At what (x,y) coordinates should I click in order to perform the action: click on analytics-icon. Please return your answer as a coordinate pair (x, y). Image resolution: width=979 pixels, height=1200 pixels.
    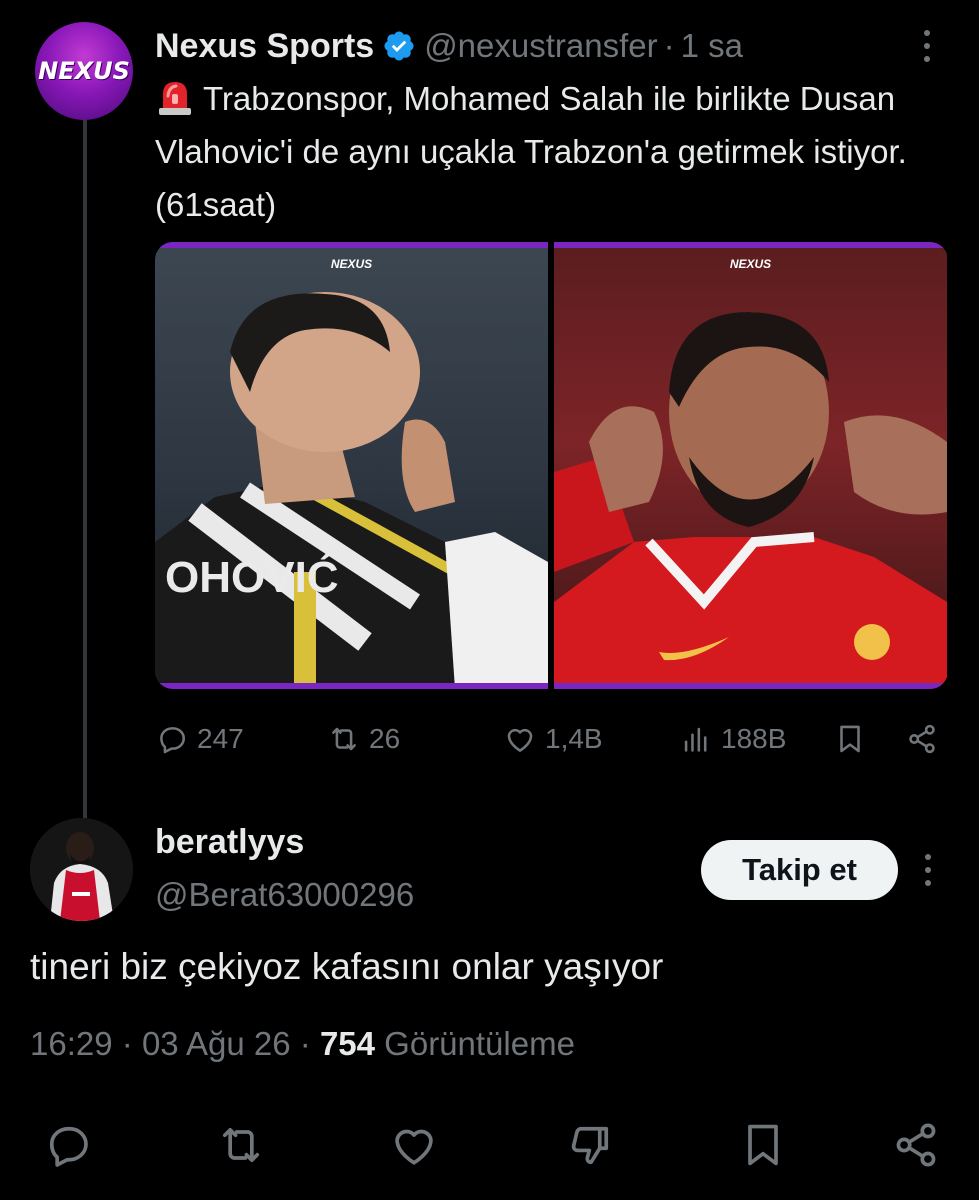
    Looking at the image, I should click on (695, 739).